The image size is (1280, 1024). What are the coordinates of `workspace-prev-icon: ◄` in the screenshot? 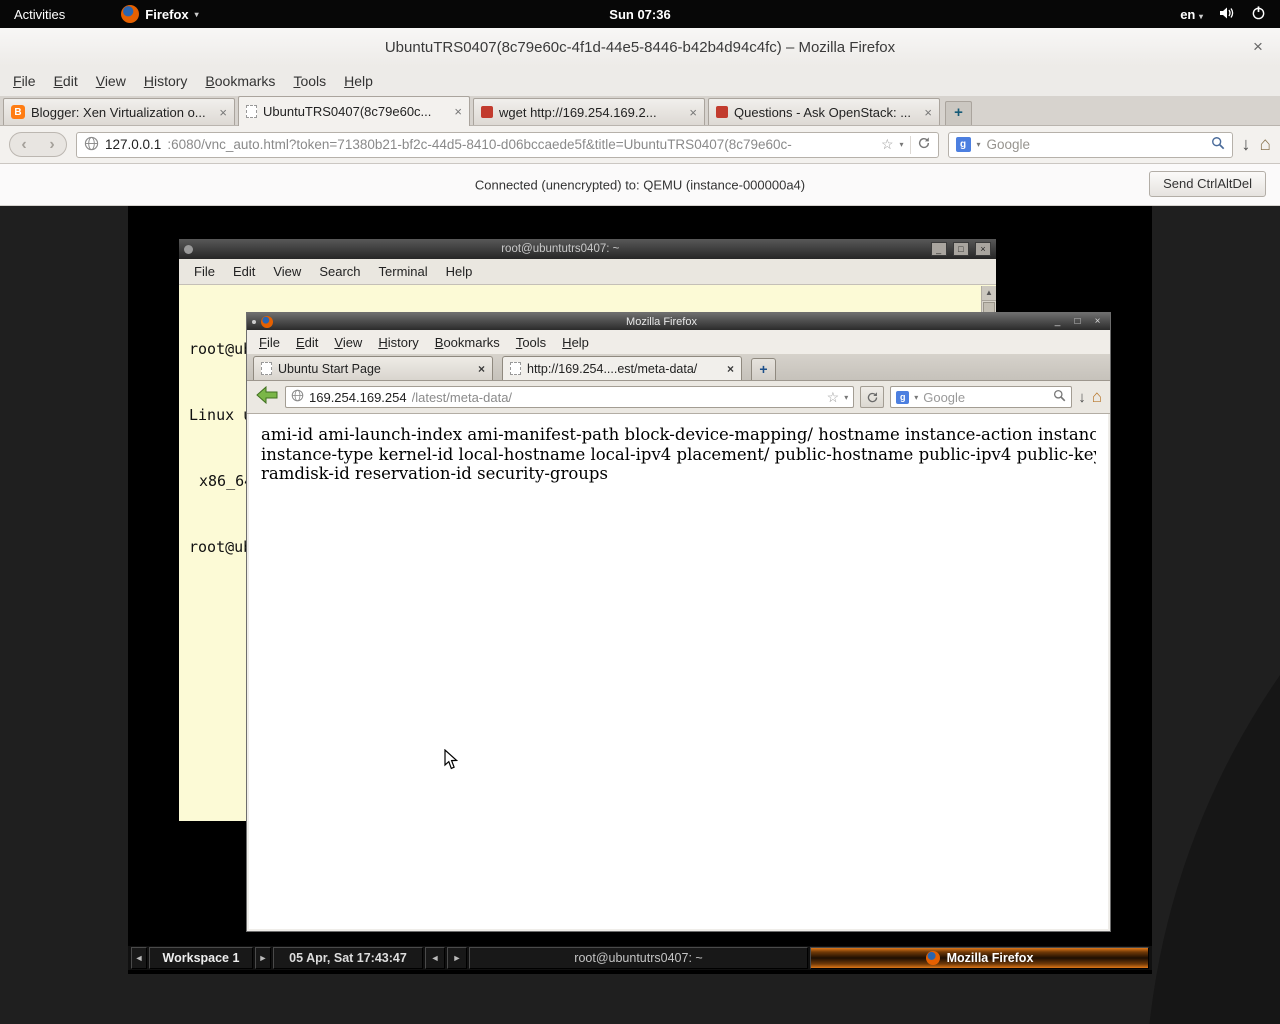 It's located at (139, 958).